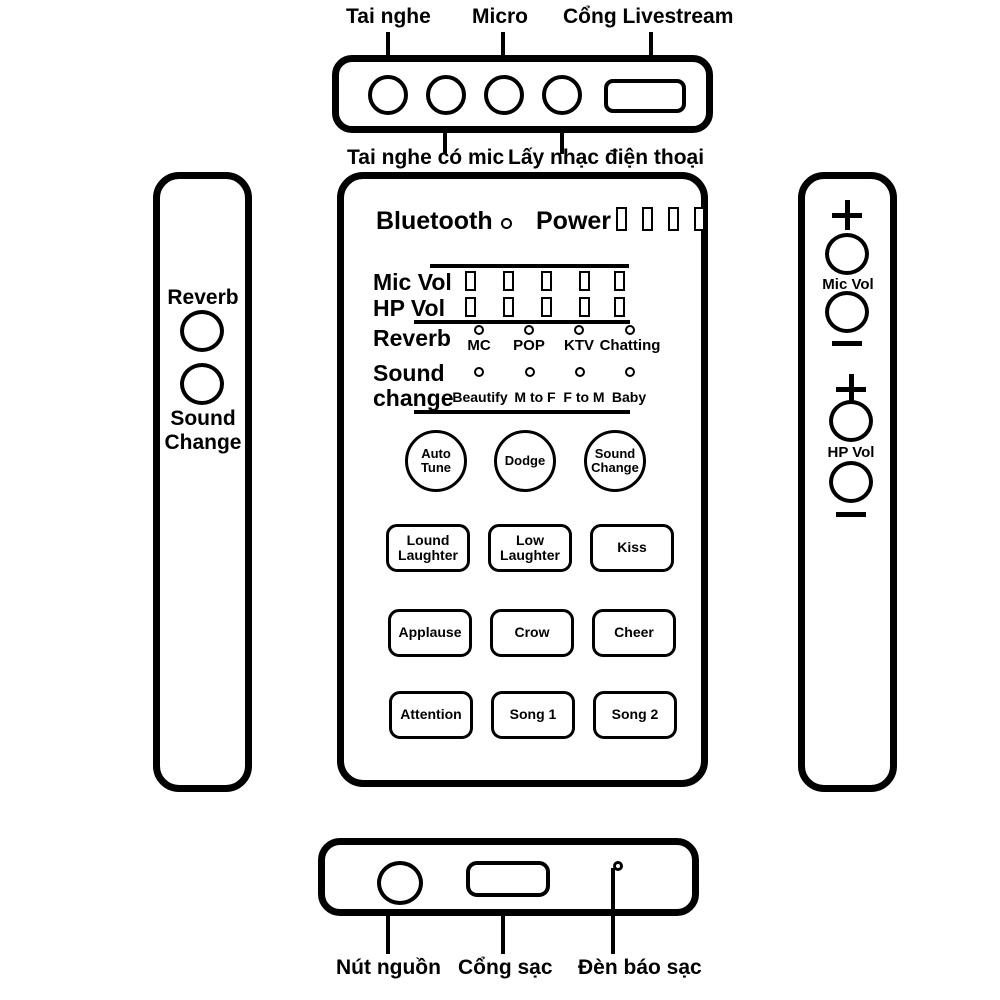 The image size is (1000, 1000). Describe the element at coordinates (648, 16) in the screenshot. I see `callout-livestream: Cổng Livestream` at that location.